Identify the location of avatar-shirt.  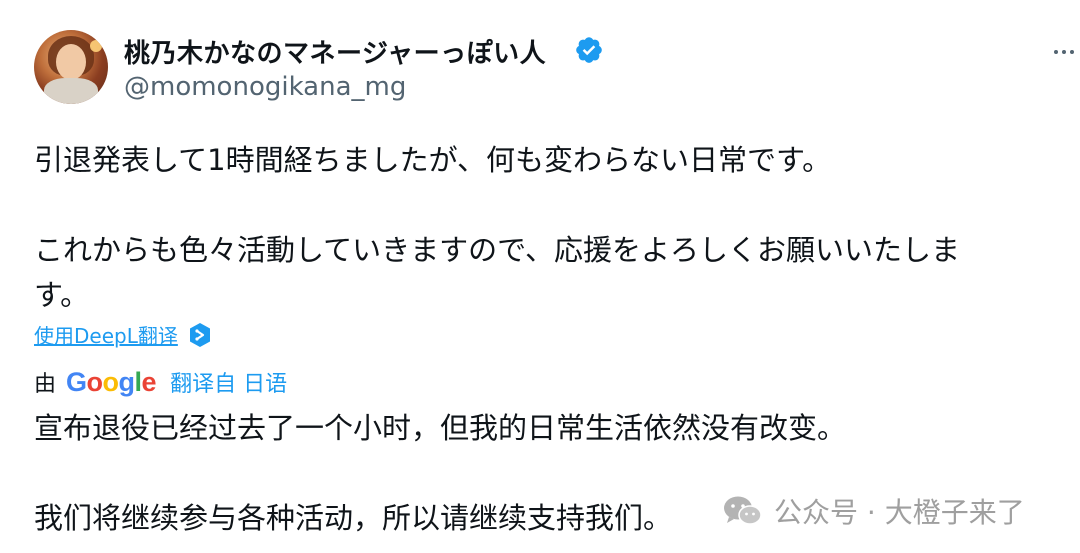
(71, 91).